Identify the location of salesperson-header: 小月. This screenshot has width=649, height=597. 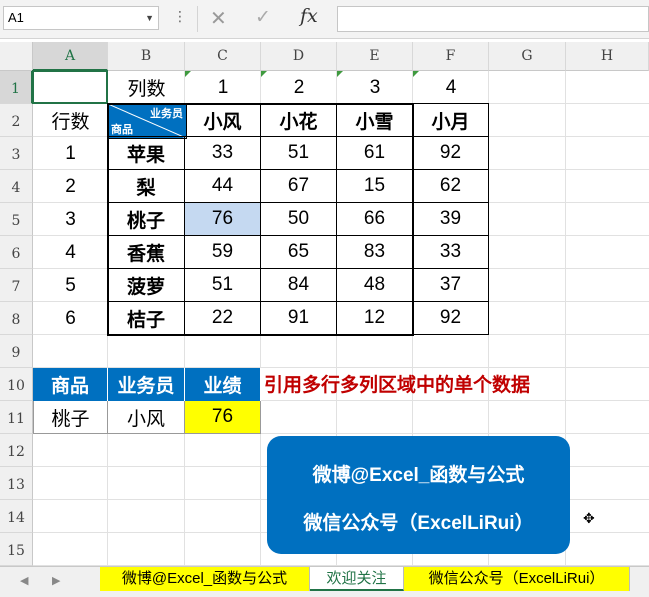
(450, 120).